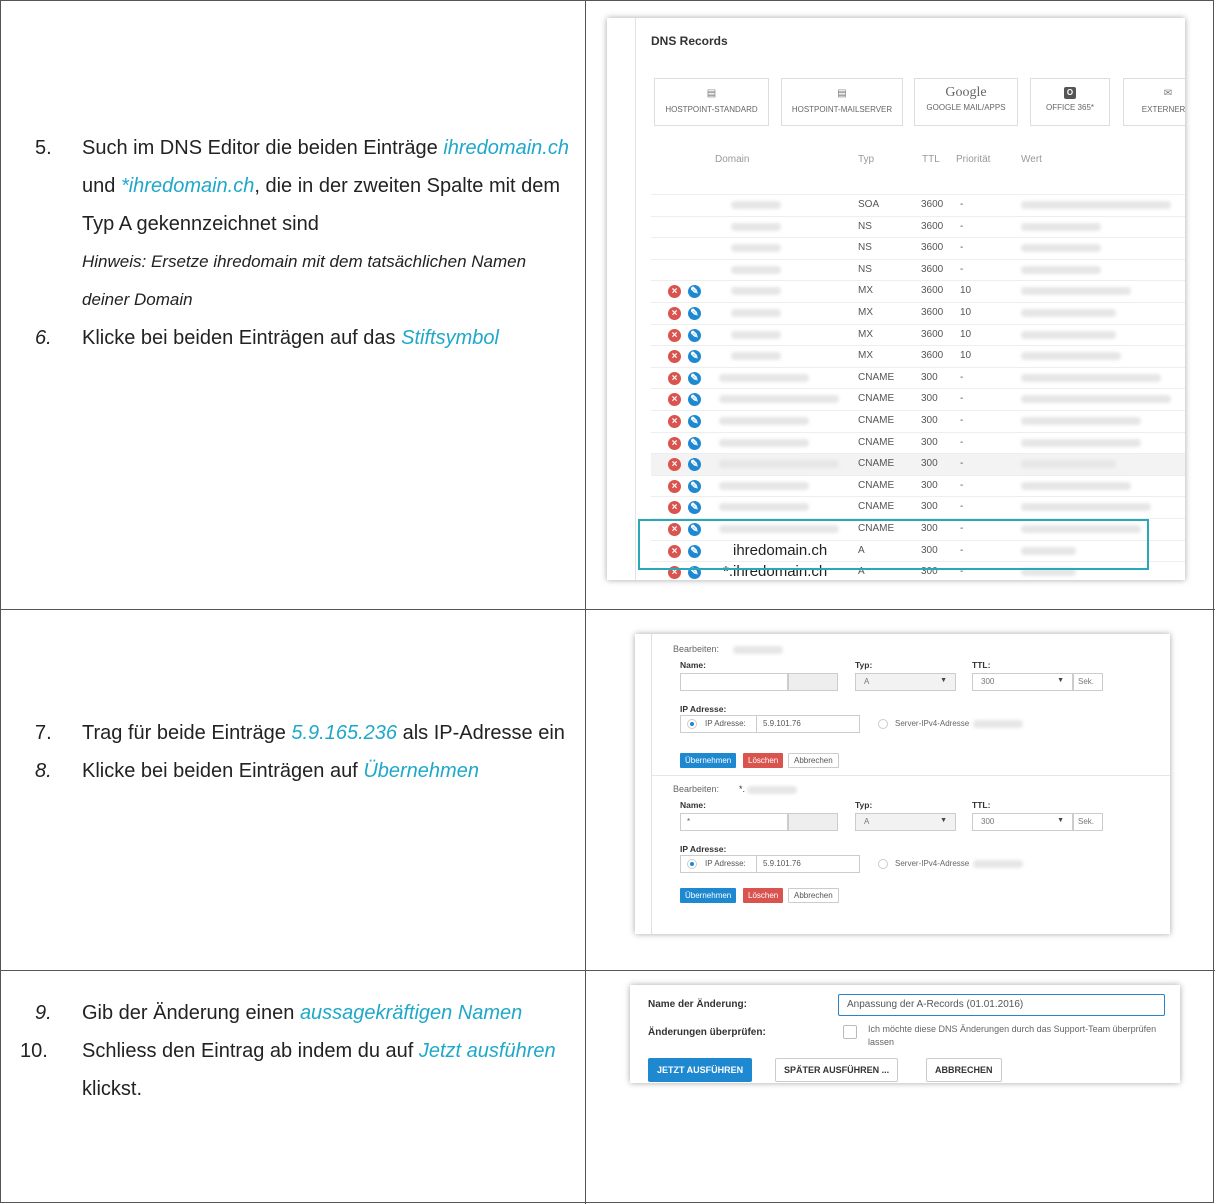  I want to click on col-domain: Domain, so click(732, 159).